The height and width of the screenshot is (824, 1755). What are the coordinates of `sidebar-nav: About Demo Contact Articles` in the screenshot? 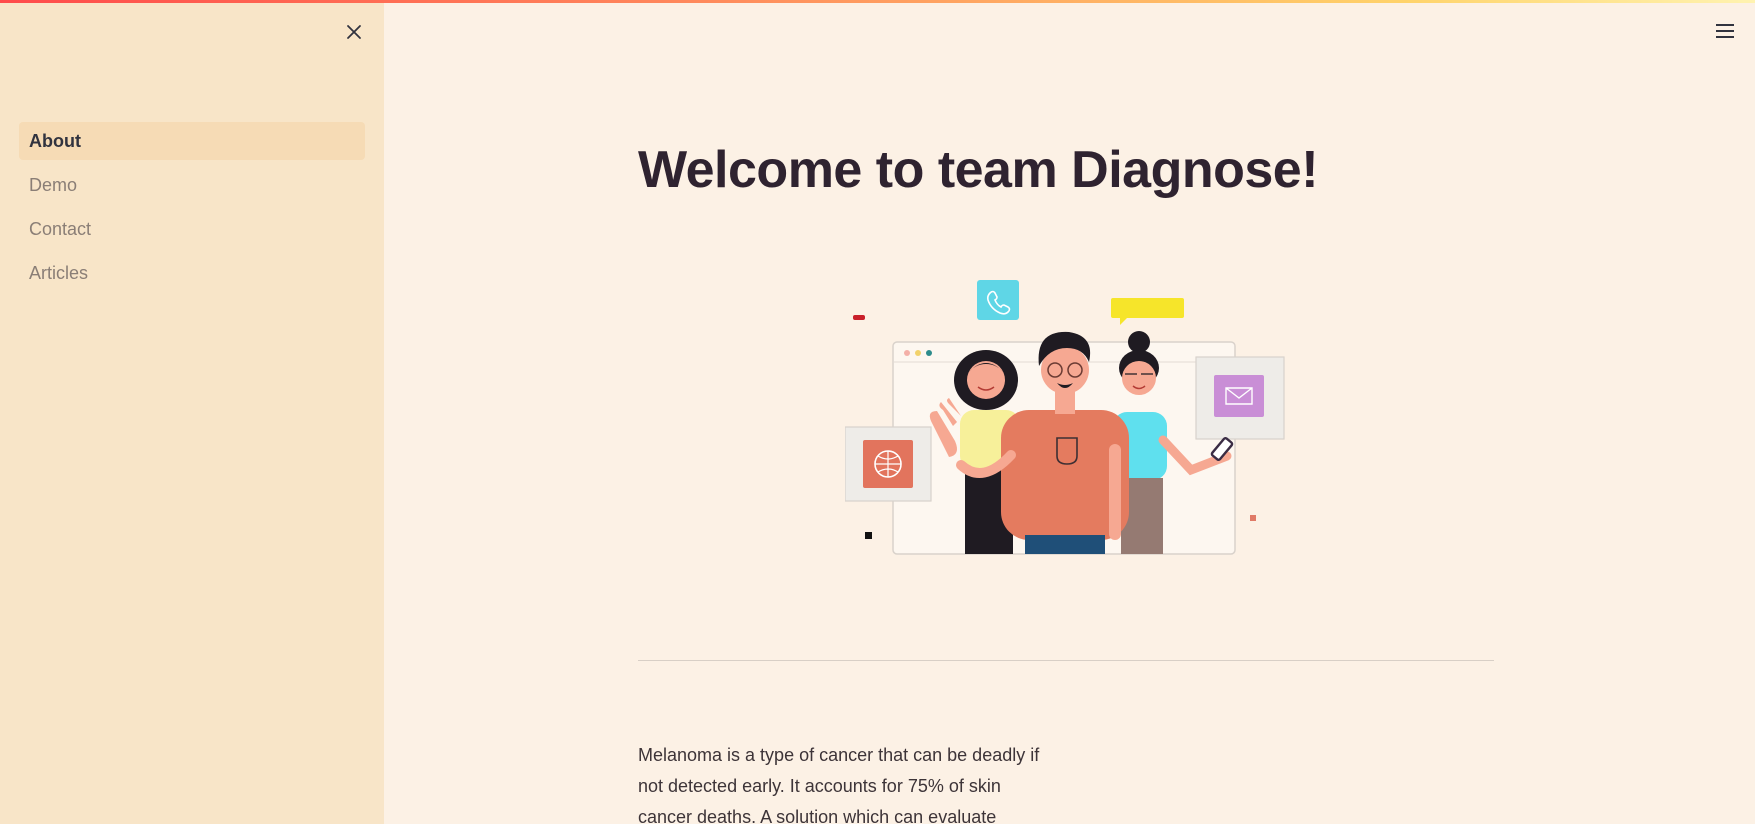 It's located at (192, 210).